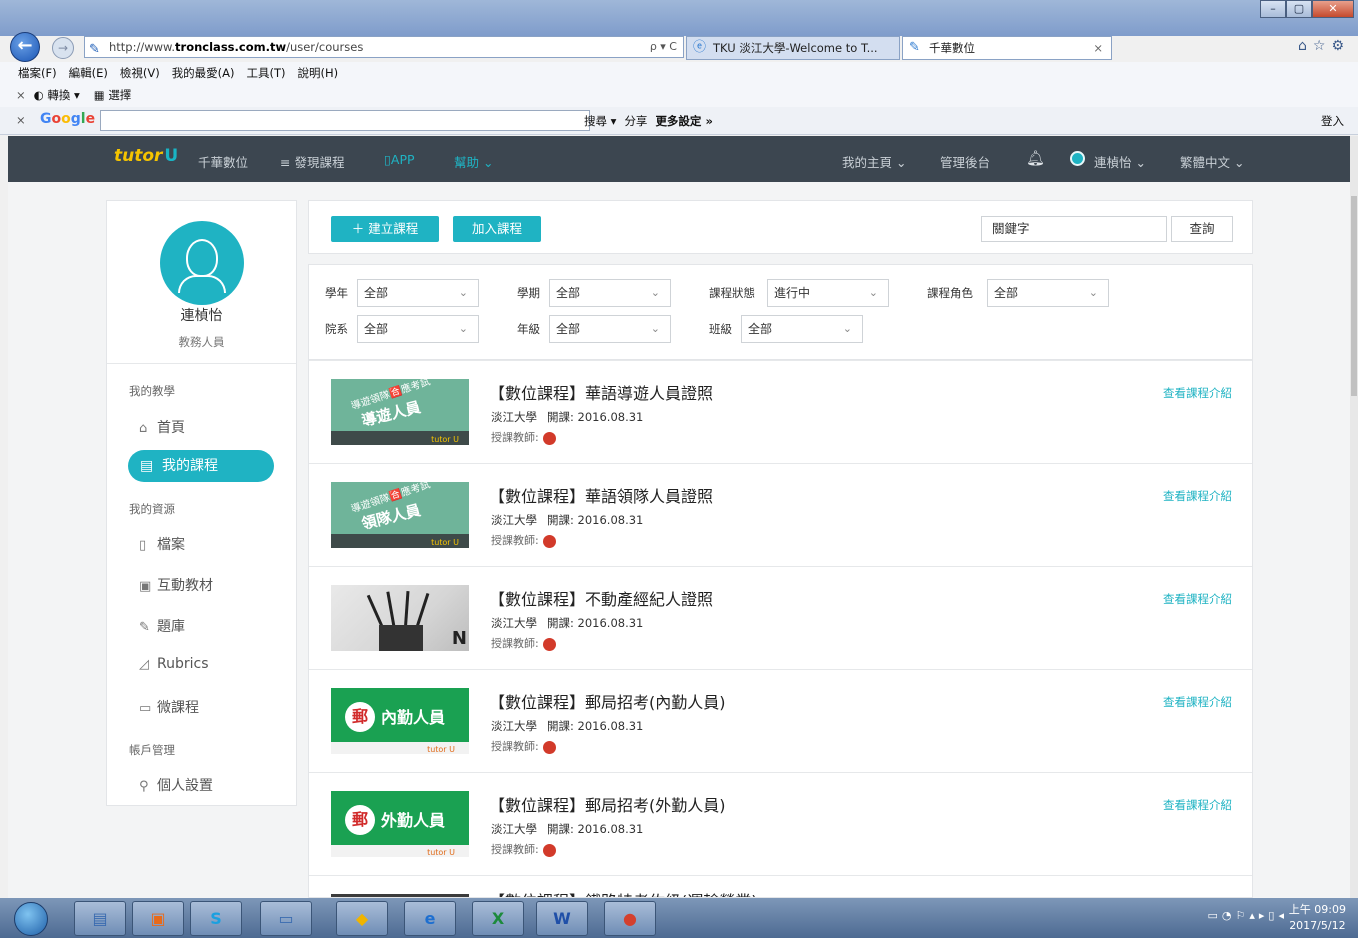 The image size is (1358, 938). Describe the element at coordinates (399, 159) in the screenshot. I see `nav-app: ▯APP` at that location.